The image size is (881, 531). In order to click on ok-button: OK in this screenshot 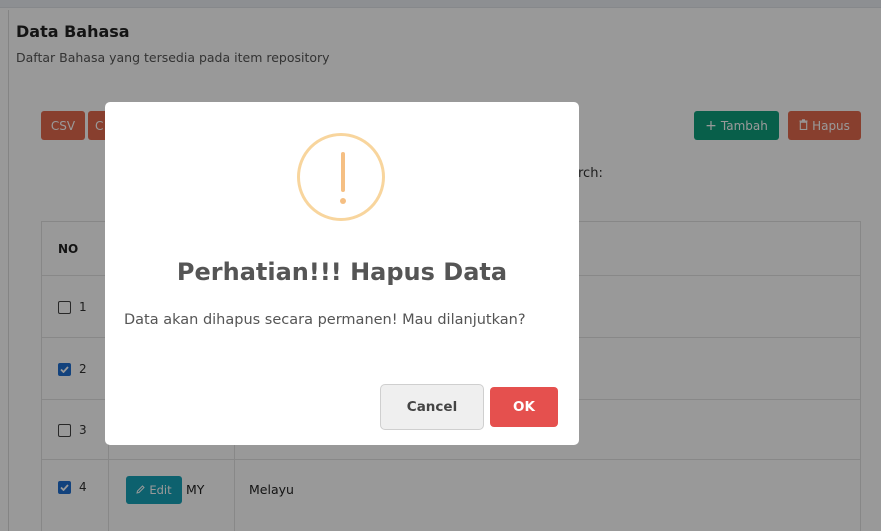, I will do `click(524, 407)`.